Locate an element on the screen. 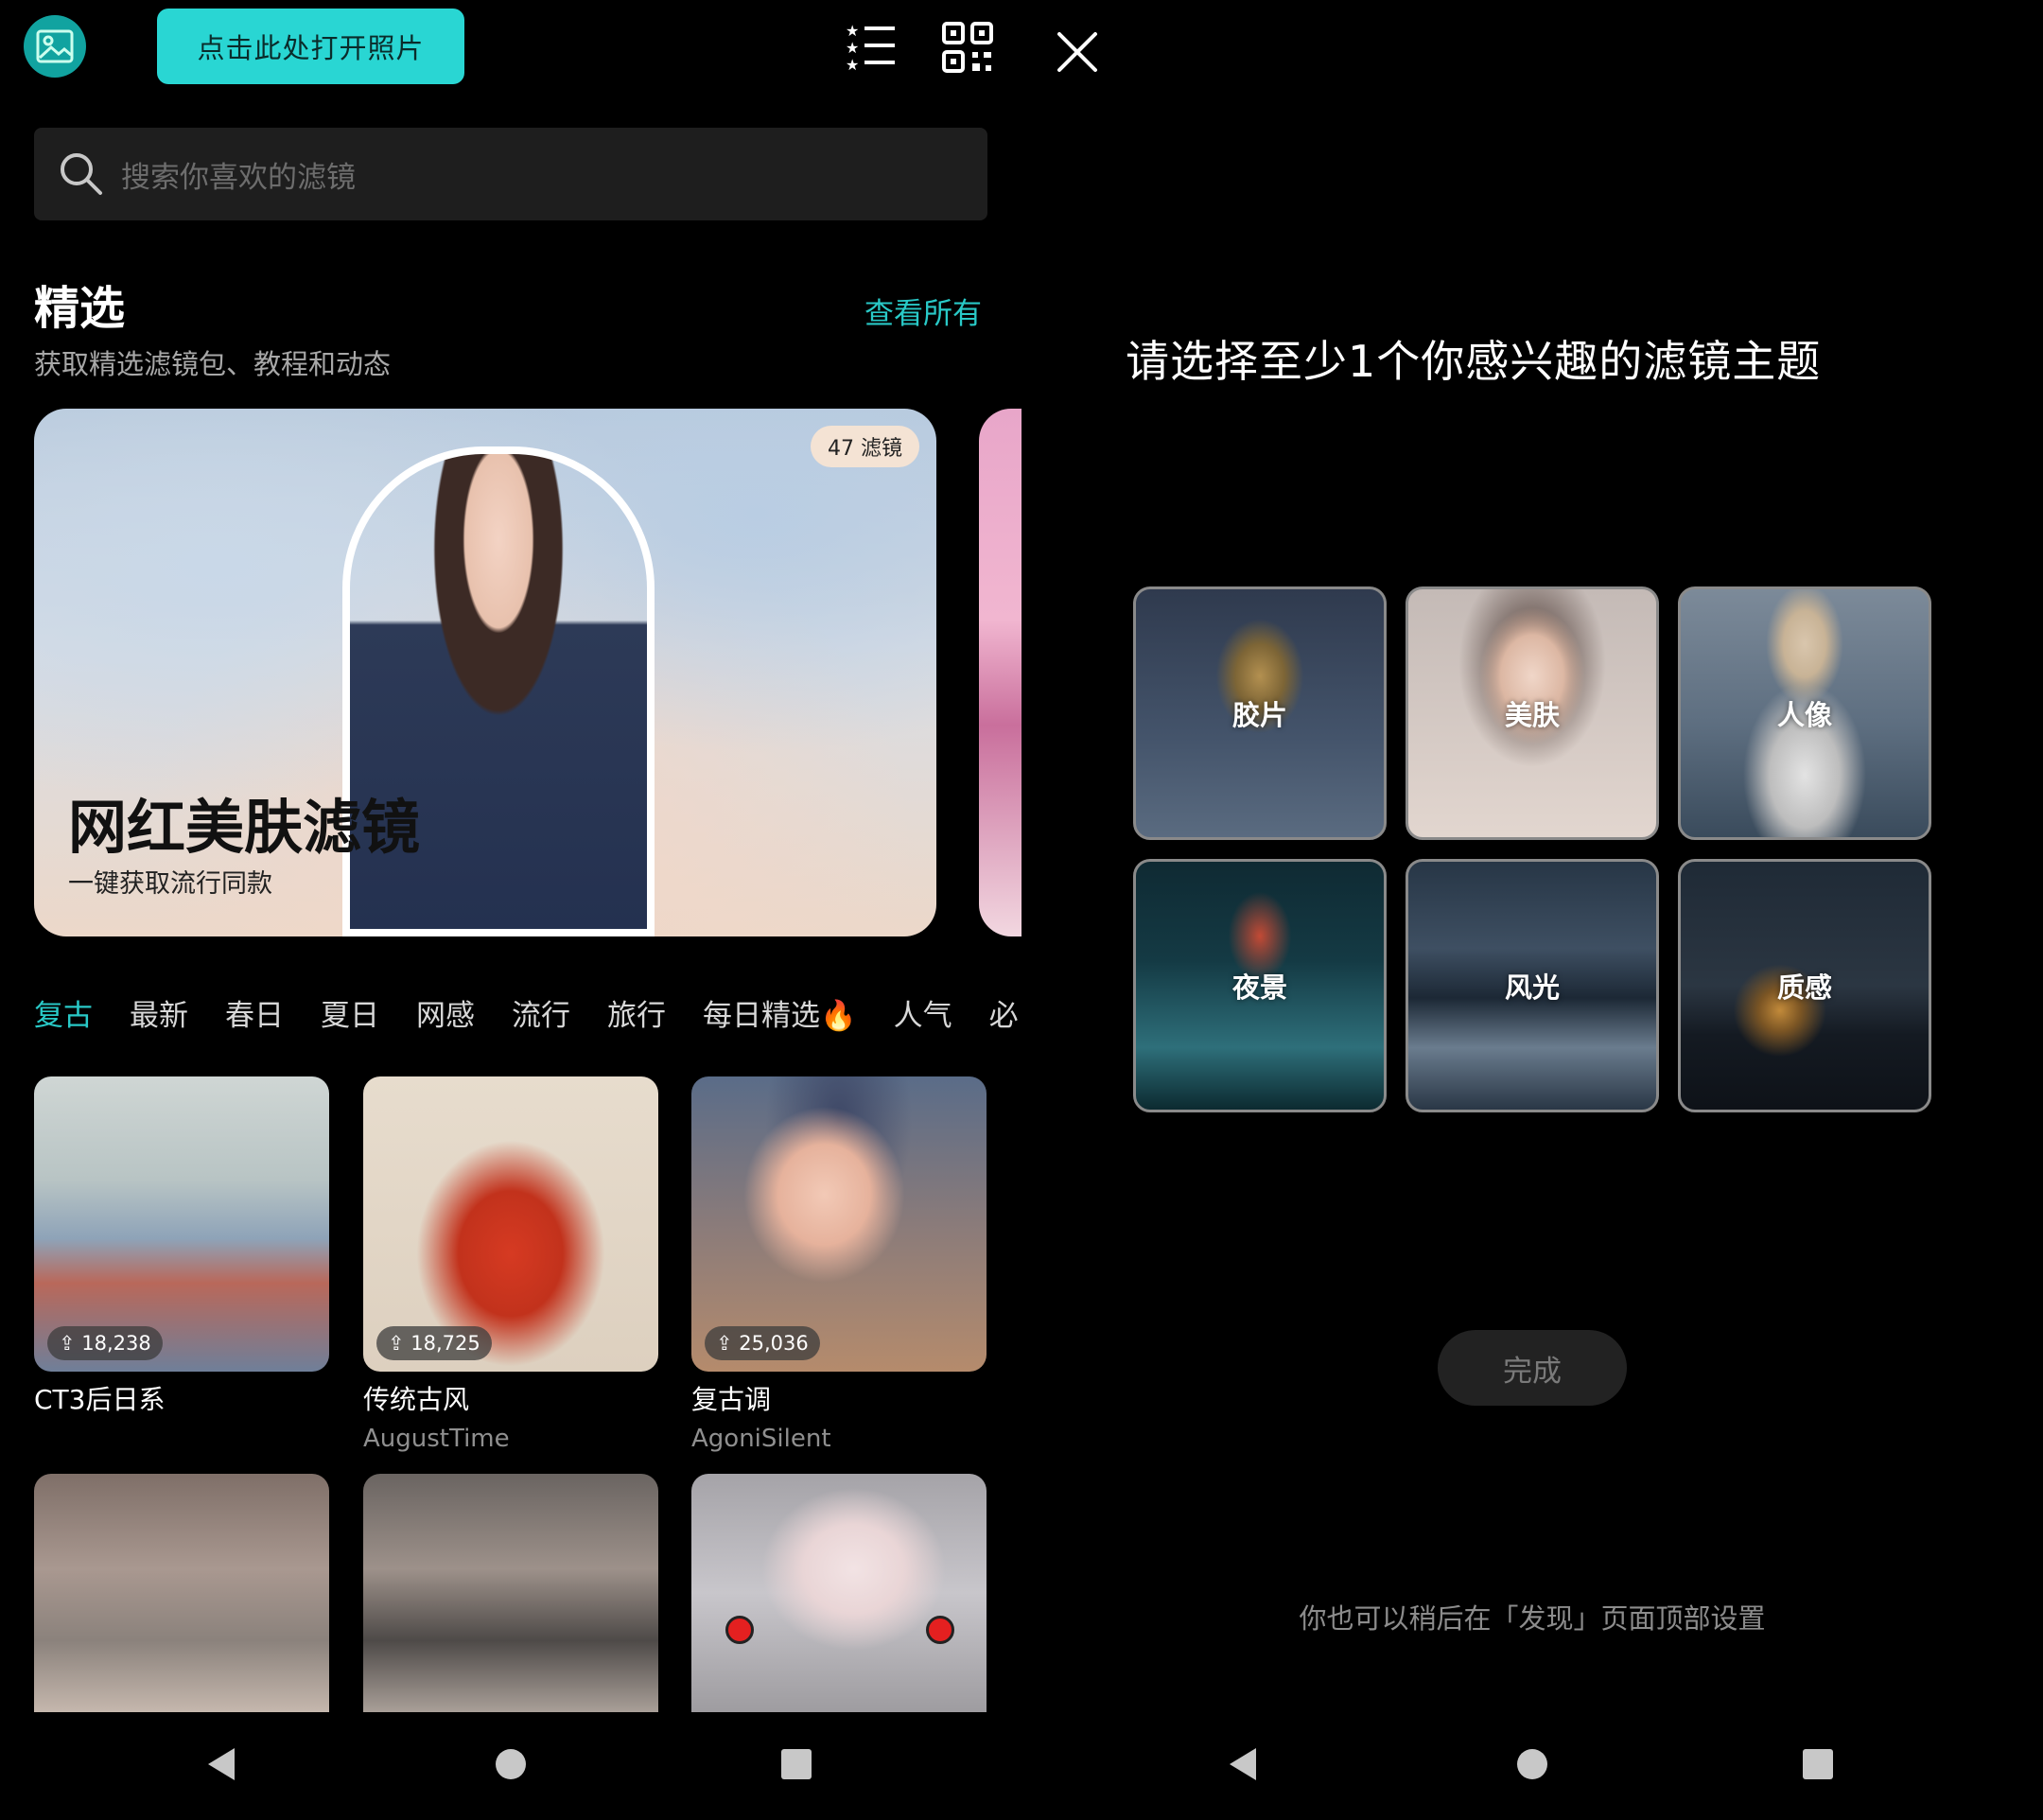 The width and height of the screenshot is (2043, 1820). search-input: 搜索你喜欢的滤镜 is located at coordinates (510, 174).